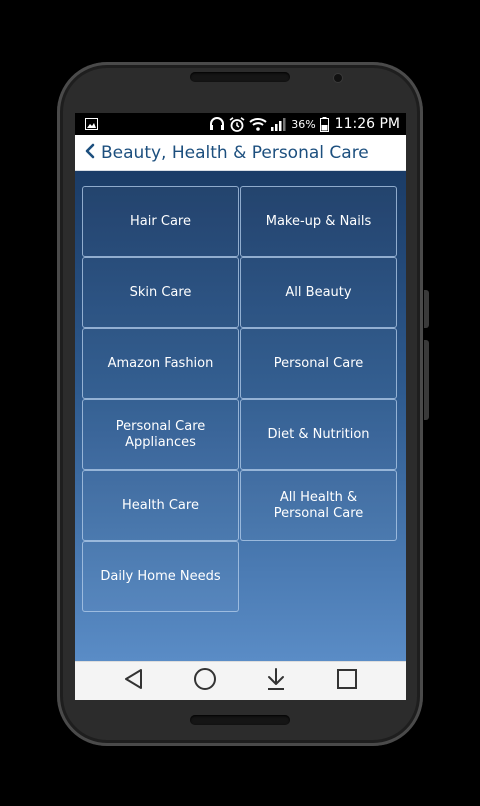 Image resolution: width=480 pixels, height=806 pixels. I want to click on category-daily-home-needs: Daily Home Needs, so click(160, 576).